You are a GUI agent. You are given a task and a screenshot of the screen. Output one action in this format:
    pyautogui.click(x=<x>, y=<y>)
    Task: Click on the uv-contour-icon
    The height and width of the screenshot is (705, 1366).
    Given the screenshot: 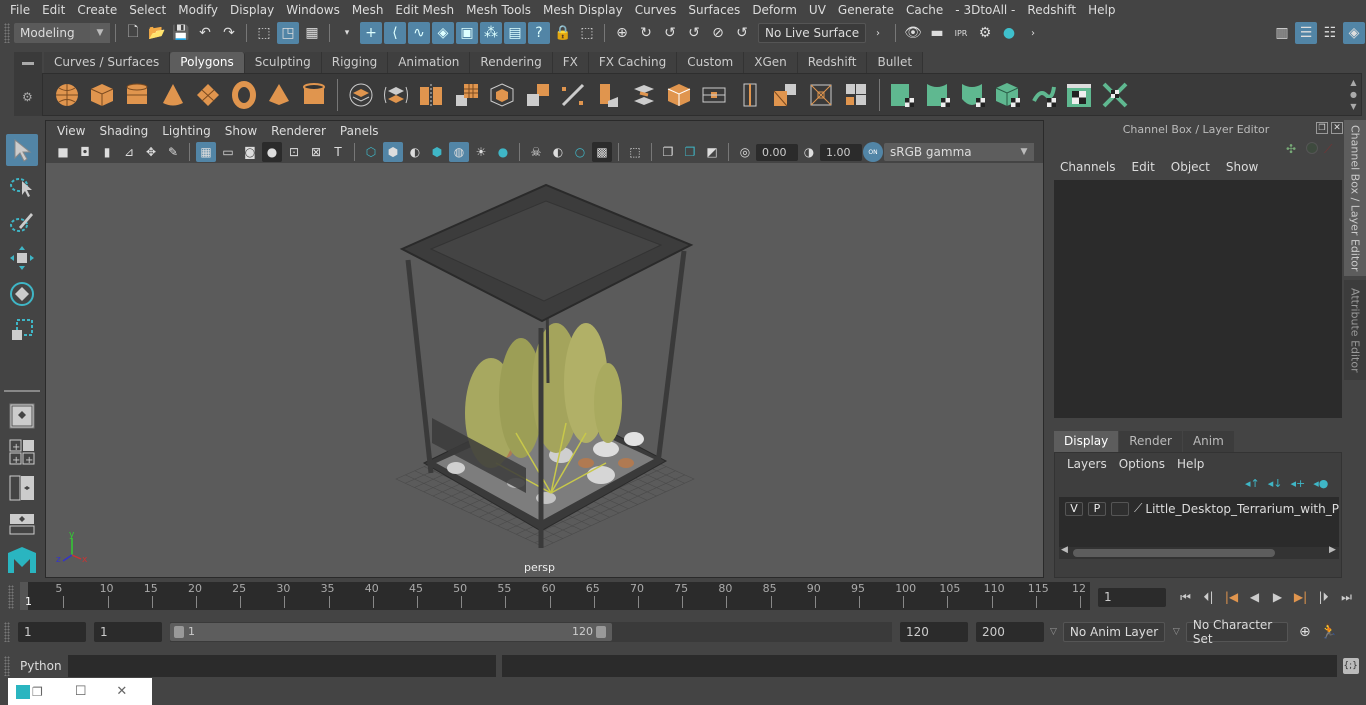 What is the action you would take?
    pyautogui.click(x=1044, y=95)
    